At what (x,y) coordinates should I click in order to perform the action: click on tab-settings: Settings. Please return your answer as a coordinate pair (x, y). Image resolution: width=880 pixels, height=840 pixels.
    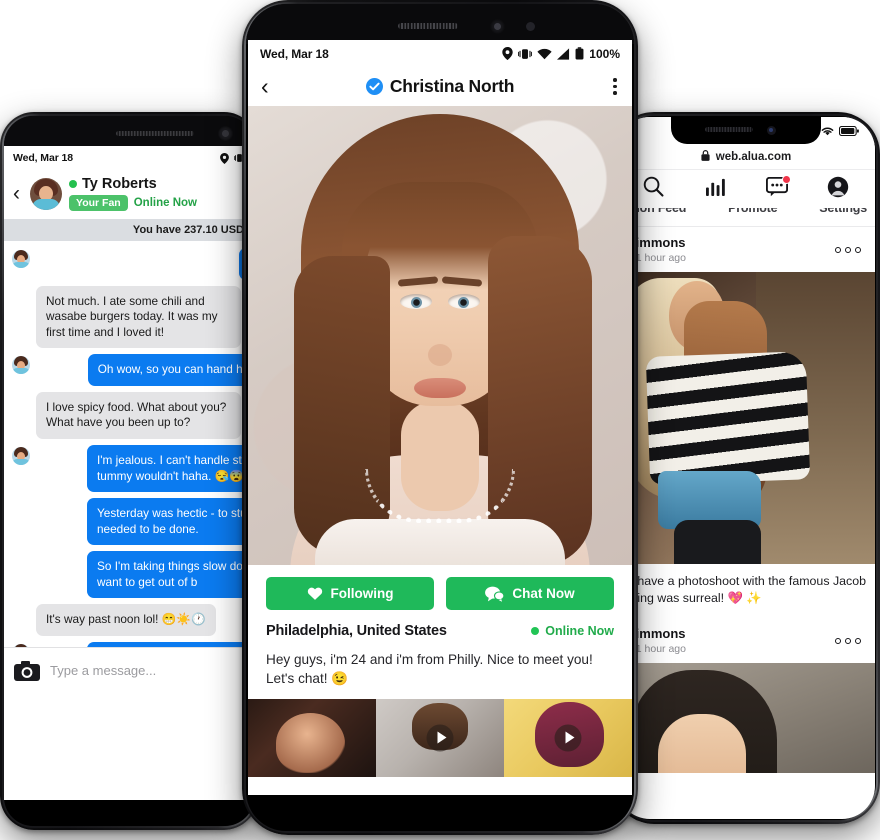
    Looking at the image, I should click on (843, 211).